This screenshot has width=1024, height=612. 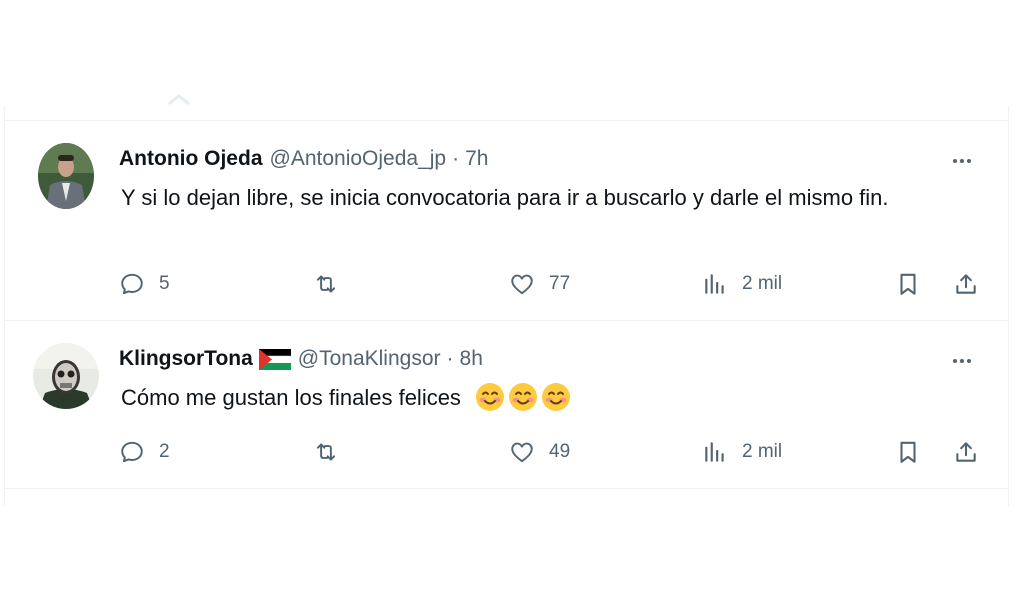 What do you see at coordinates (191, 159) in the screenshot?
I see `author-name: Antonio Ojeda` at bounding box center [191, 159].